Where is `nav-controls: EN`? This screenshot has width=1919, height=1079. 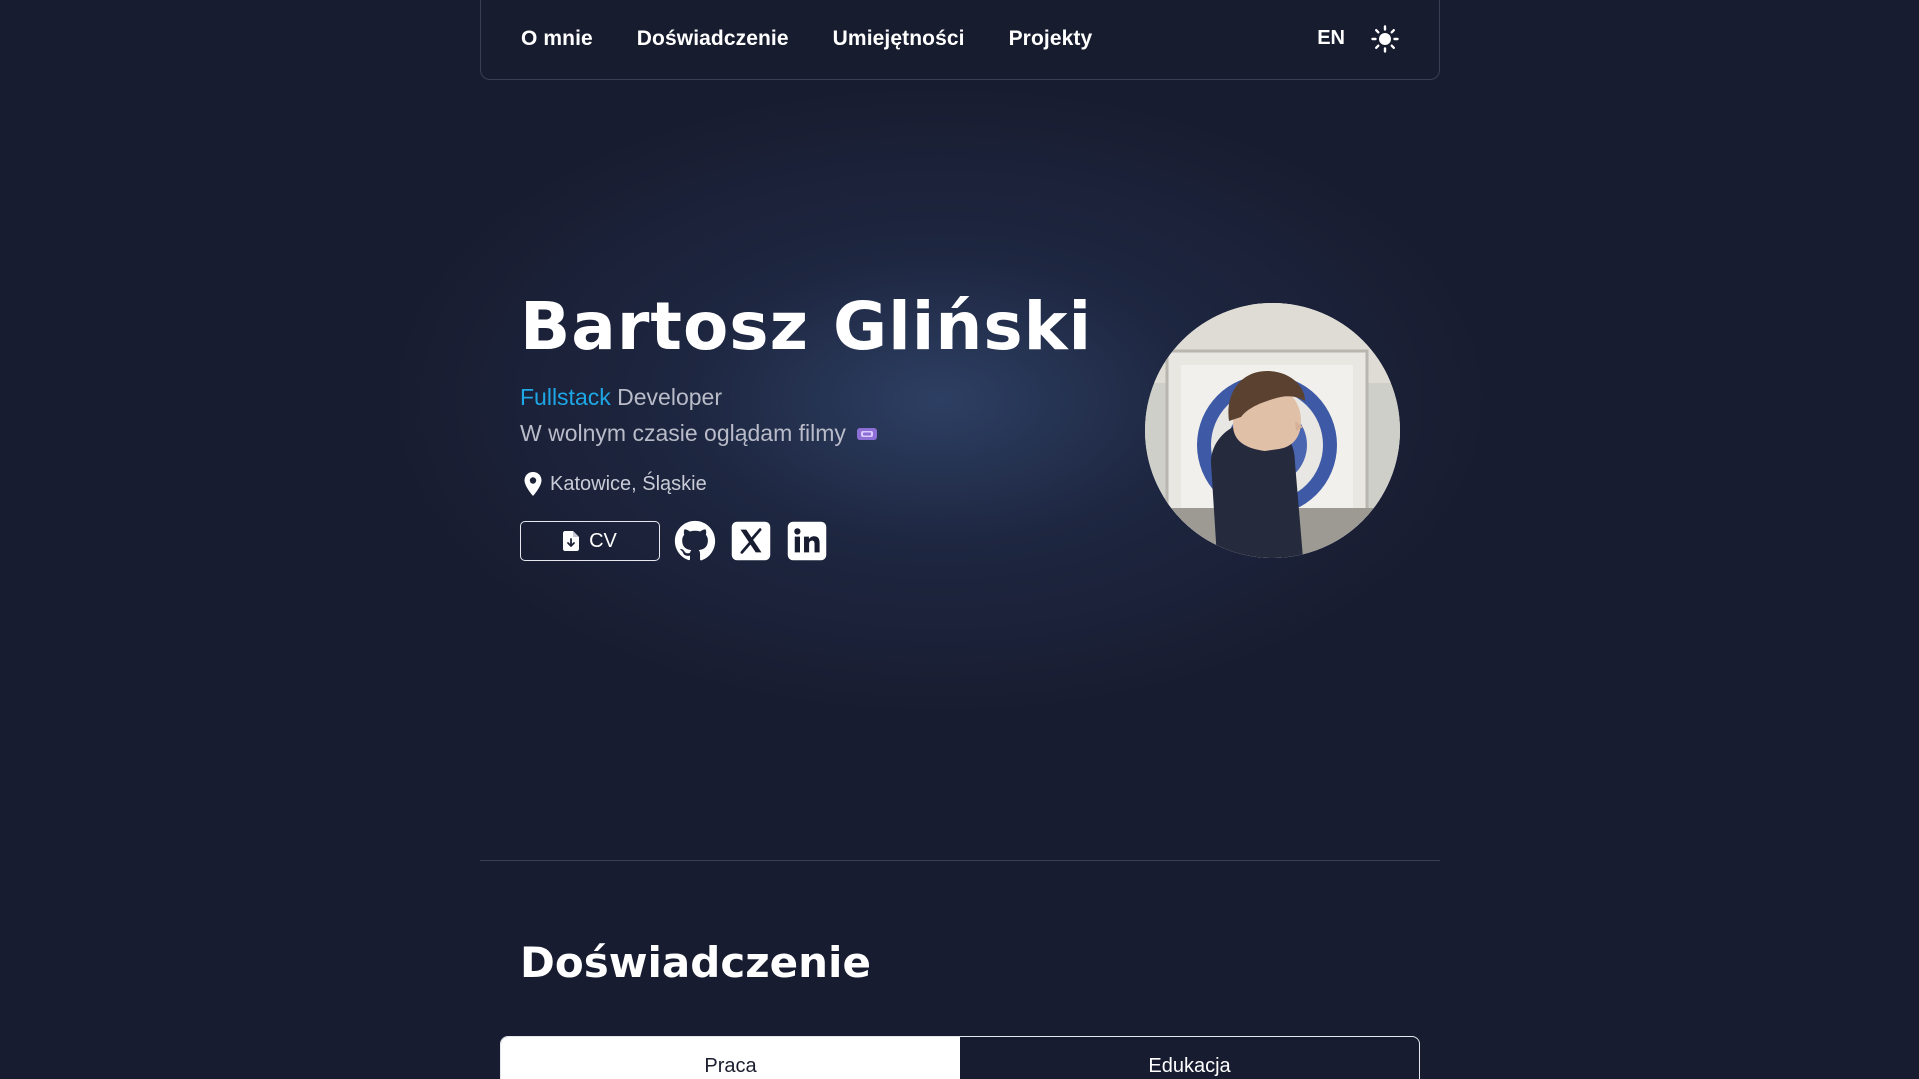
nav-controls: EN is located at coordinates (1358, 38).